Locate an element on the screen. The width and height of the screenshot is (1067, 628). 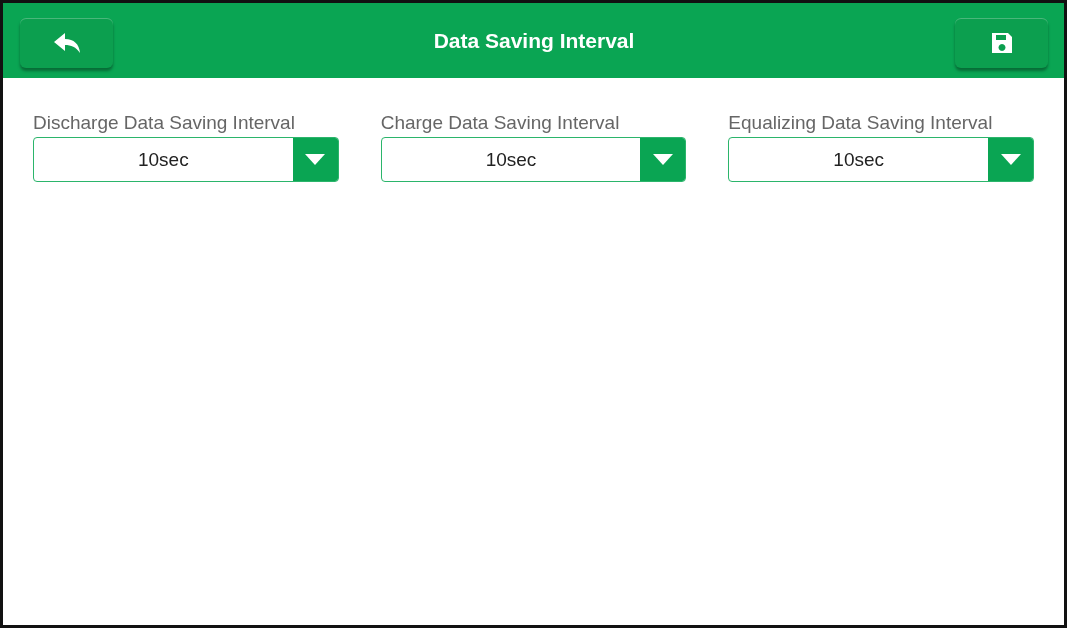
field-label: Discharge Data Saving Interval is located at coordinates (164, 123).